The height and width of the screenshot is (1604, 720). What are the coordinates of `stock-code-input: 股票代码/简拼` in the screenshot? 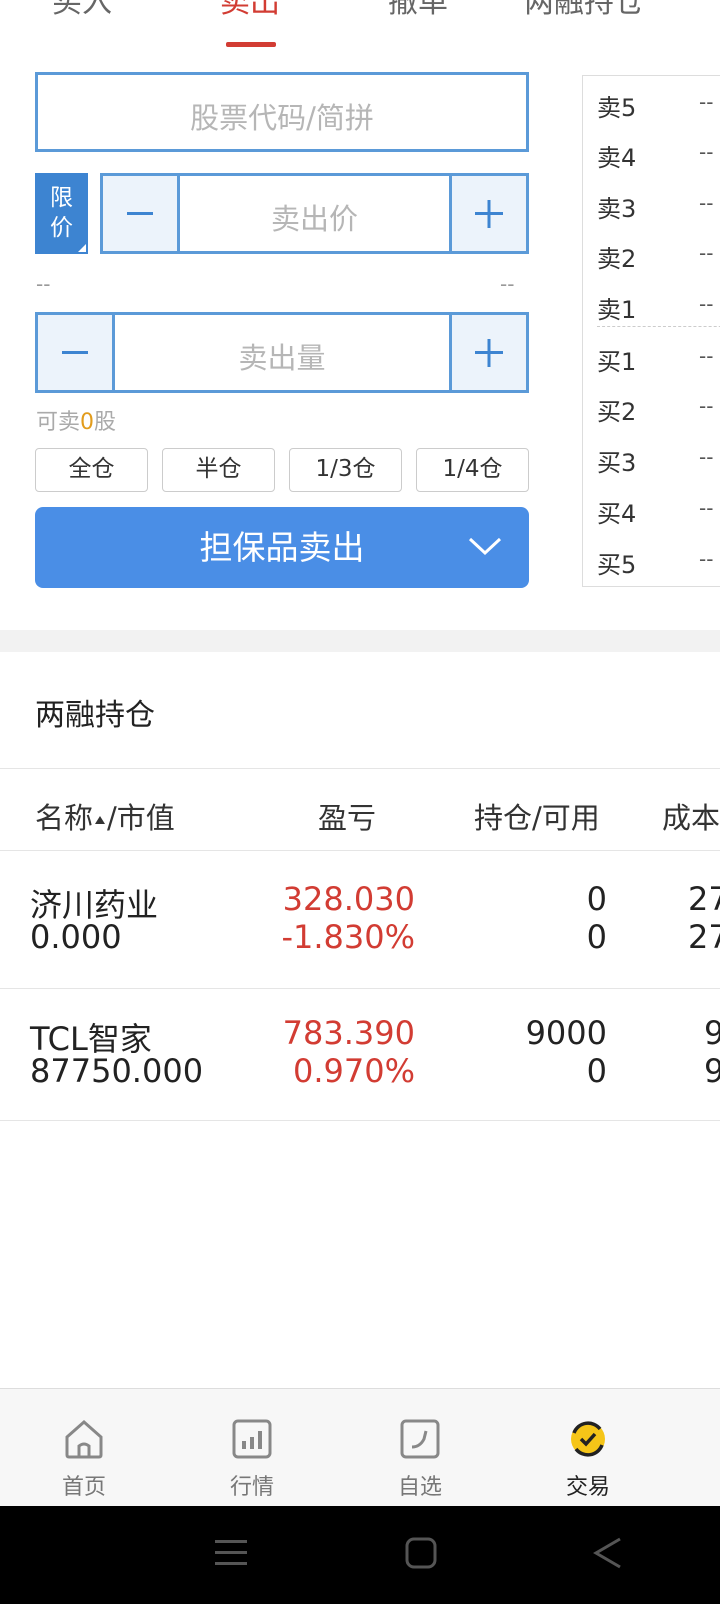 It's located at (282, 112).